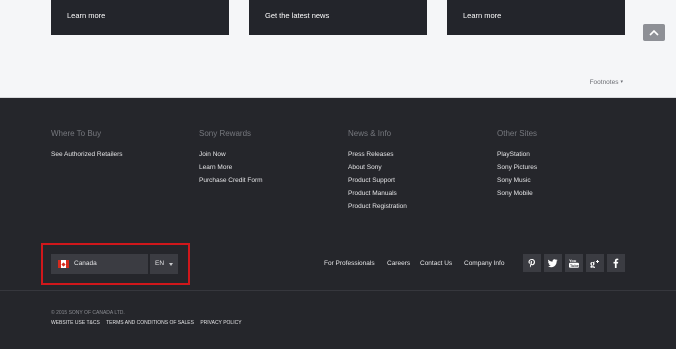 The image size is (676, 349). I want to click on footer-link: Product Registration, so click(377, 208).